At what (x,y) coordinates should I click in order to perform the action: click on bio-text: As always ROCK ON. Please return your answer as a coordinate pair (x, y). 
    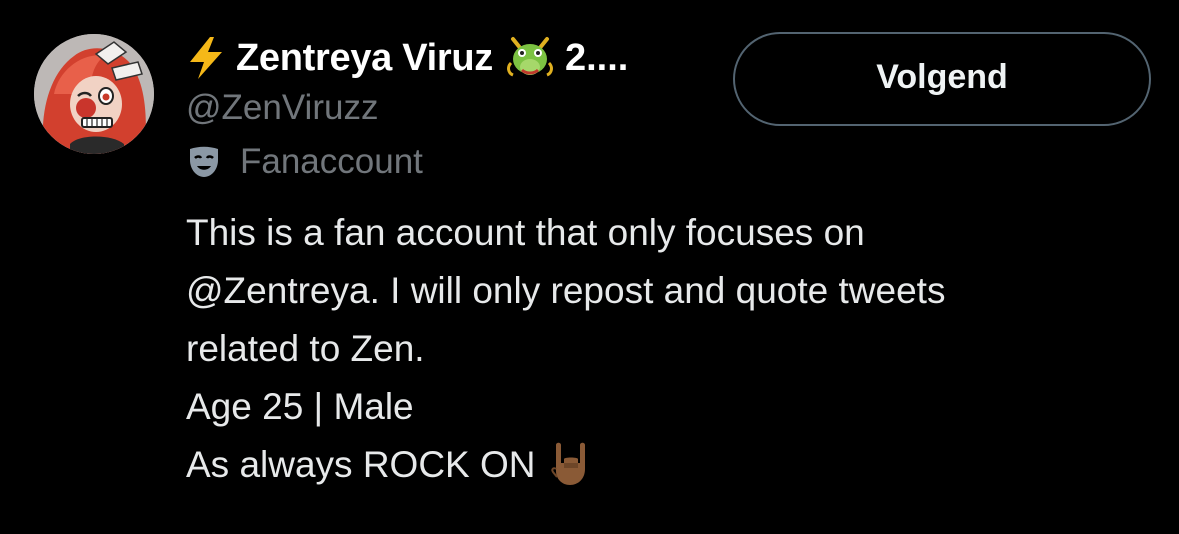
    Looking at the image, I should click on (361, 464).